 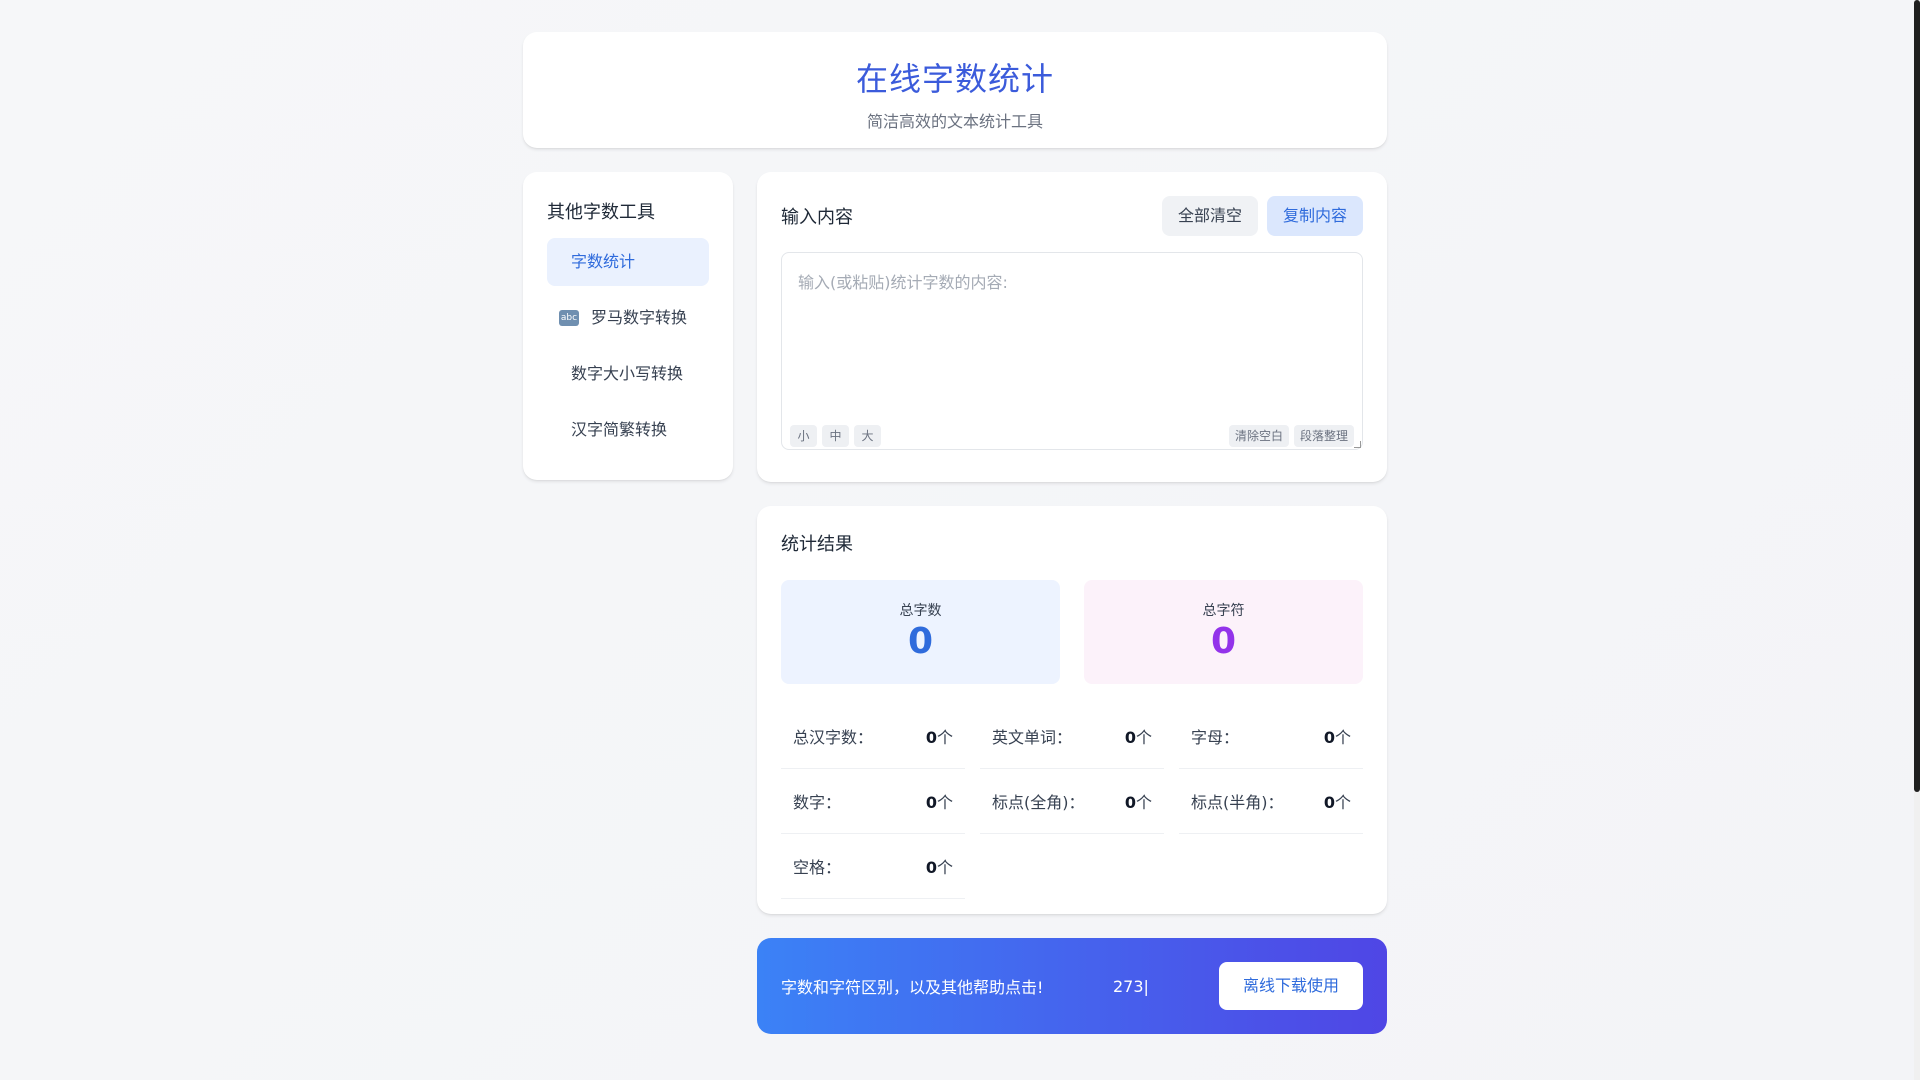 What do you see at coordinates (867, 436) in the screenshot?
I see `font-size-large-button: 大` at bounding box center [867, 436].